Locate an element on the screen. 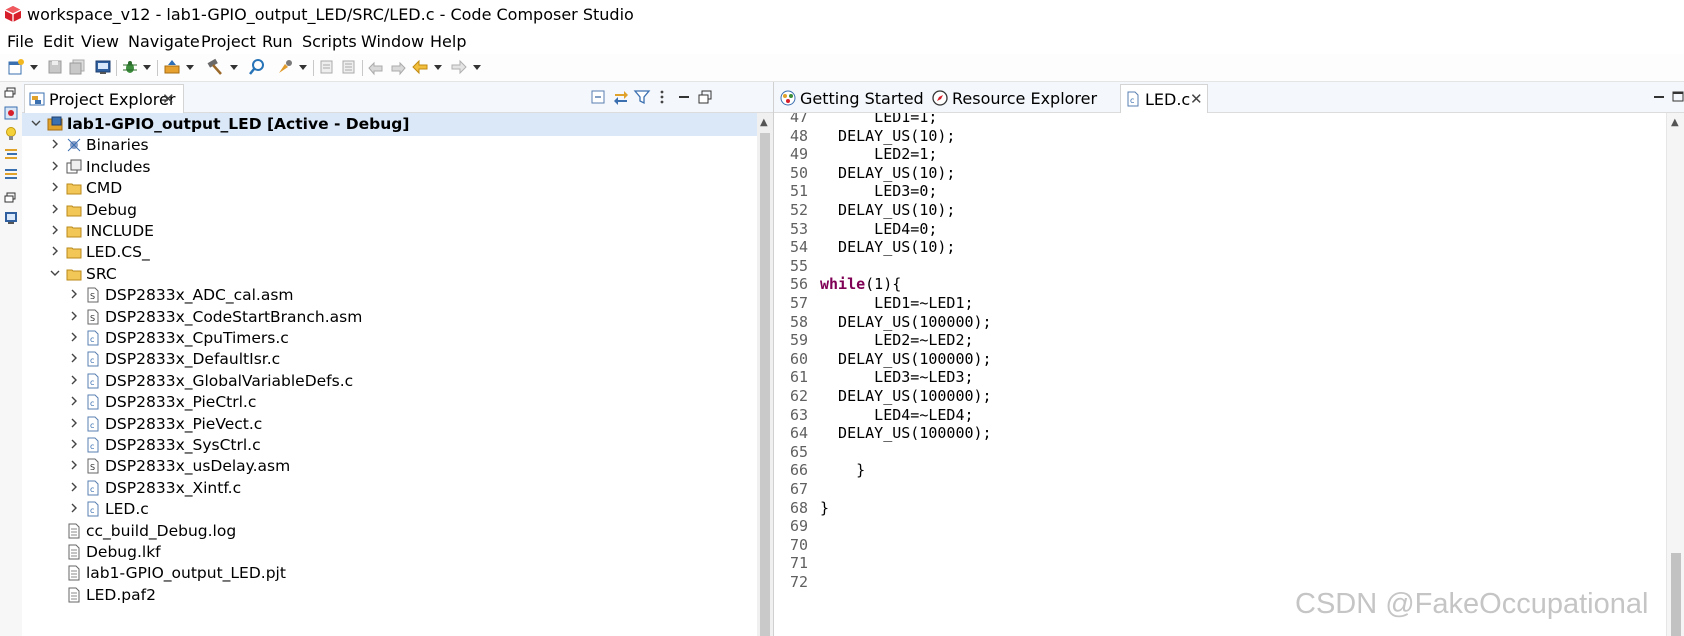 The image size is (1684, 636). search-icon is located at coordinates (257, 67).